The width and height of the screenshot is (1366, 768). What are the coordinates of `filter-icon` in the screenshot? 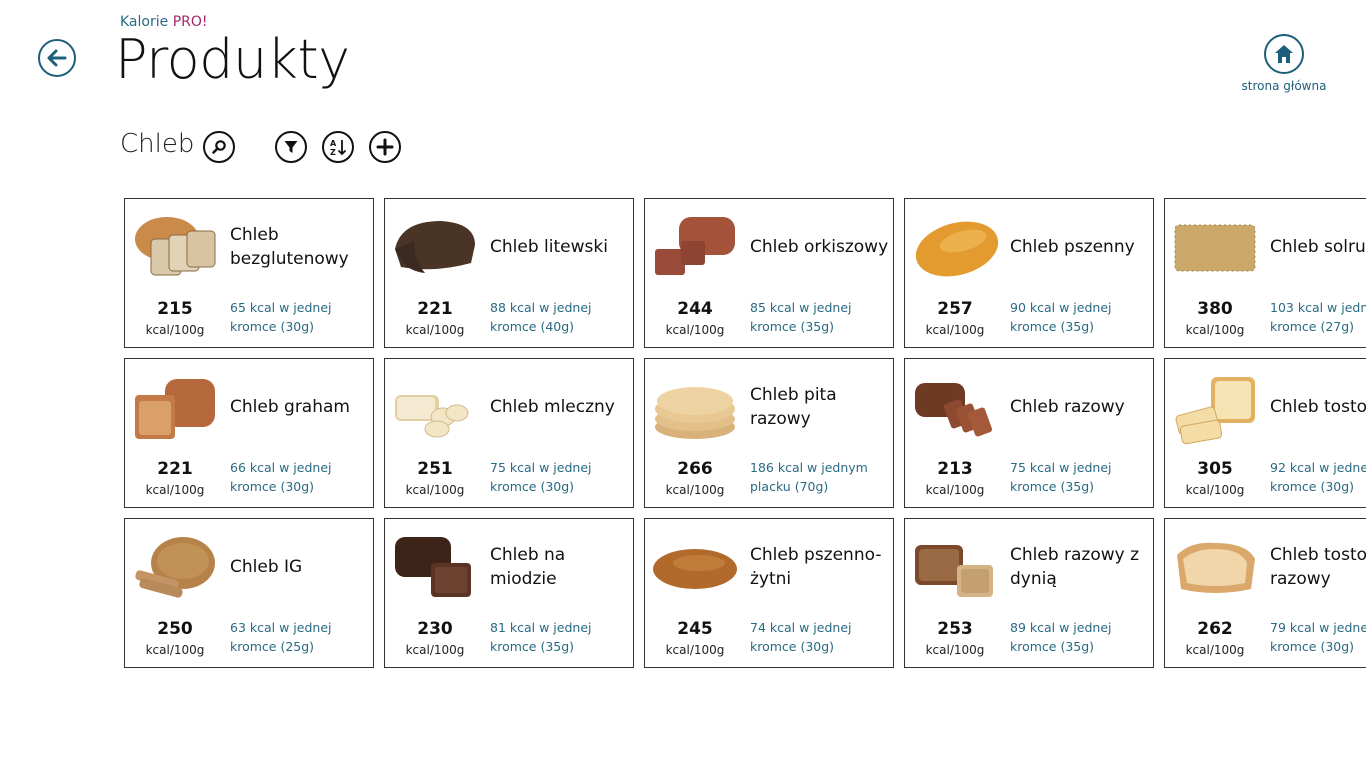 It's located at (291, 147).